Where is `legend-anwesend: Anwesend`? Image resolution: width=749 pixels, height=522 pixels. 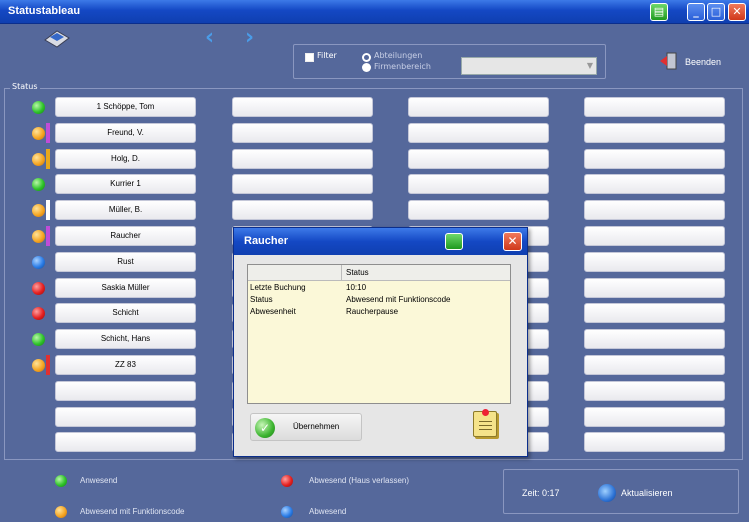
legend-anwesend: Anwesend is located at coordinates (99, 480).